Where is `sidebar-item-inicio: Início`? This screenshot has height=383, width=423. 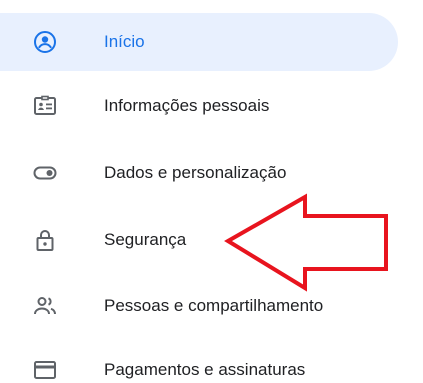
sidebar-item-inicio: Início is located at coordinates (199, 42).